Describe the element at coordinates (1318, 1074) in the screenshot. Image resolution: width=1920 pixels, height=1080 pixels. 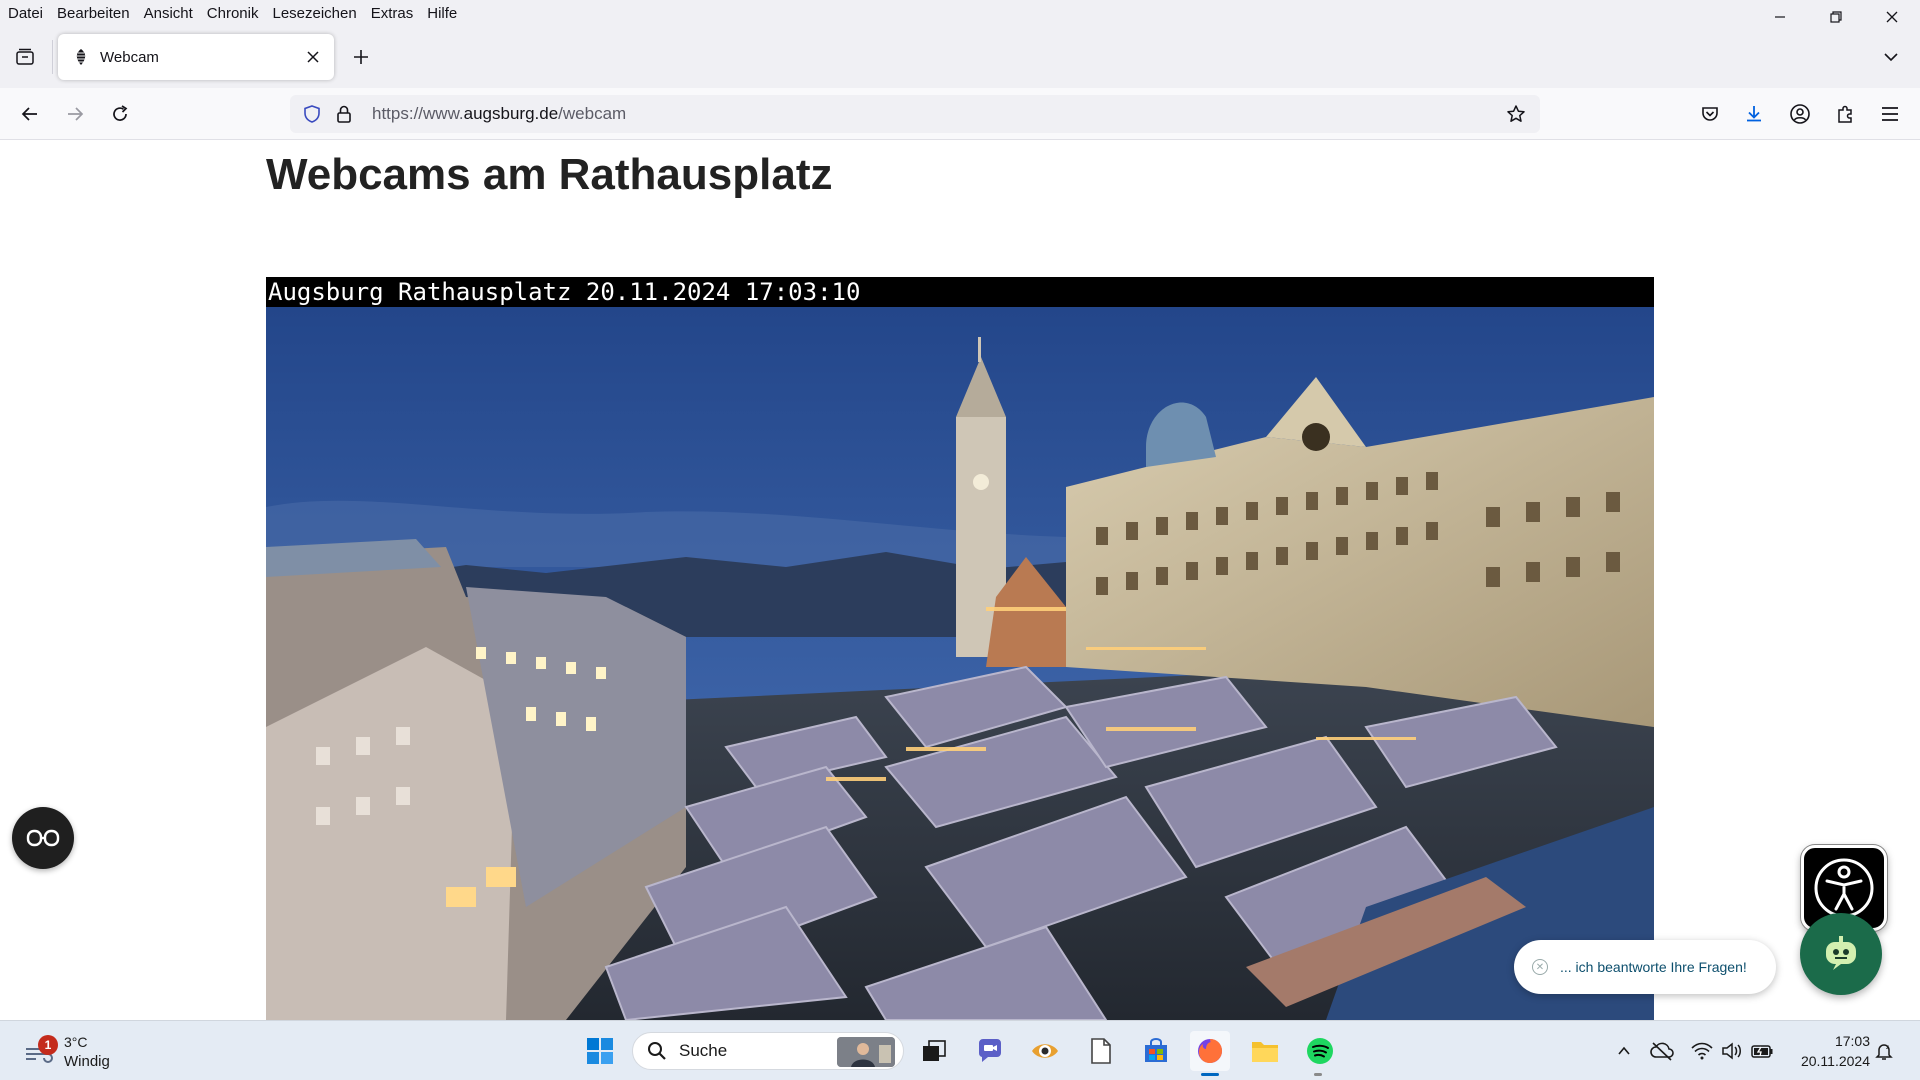
I see `spotify-running-indicator` at that location.